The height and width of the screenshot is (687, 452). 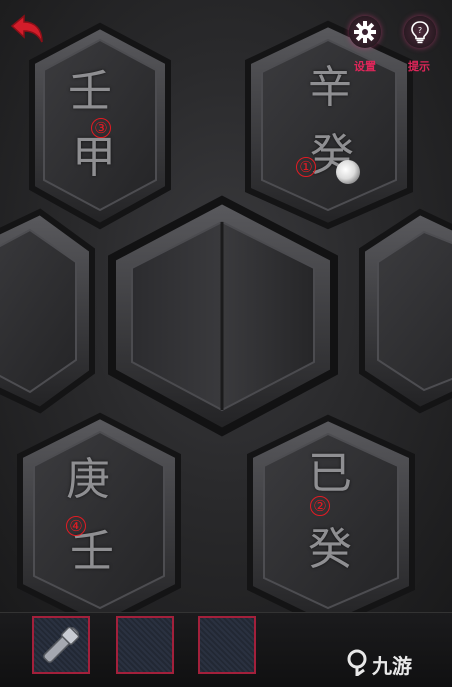 I want to click on hint-button: ?, so click(x=420, y=32).